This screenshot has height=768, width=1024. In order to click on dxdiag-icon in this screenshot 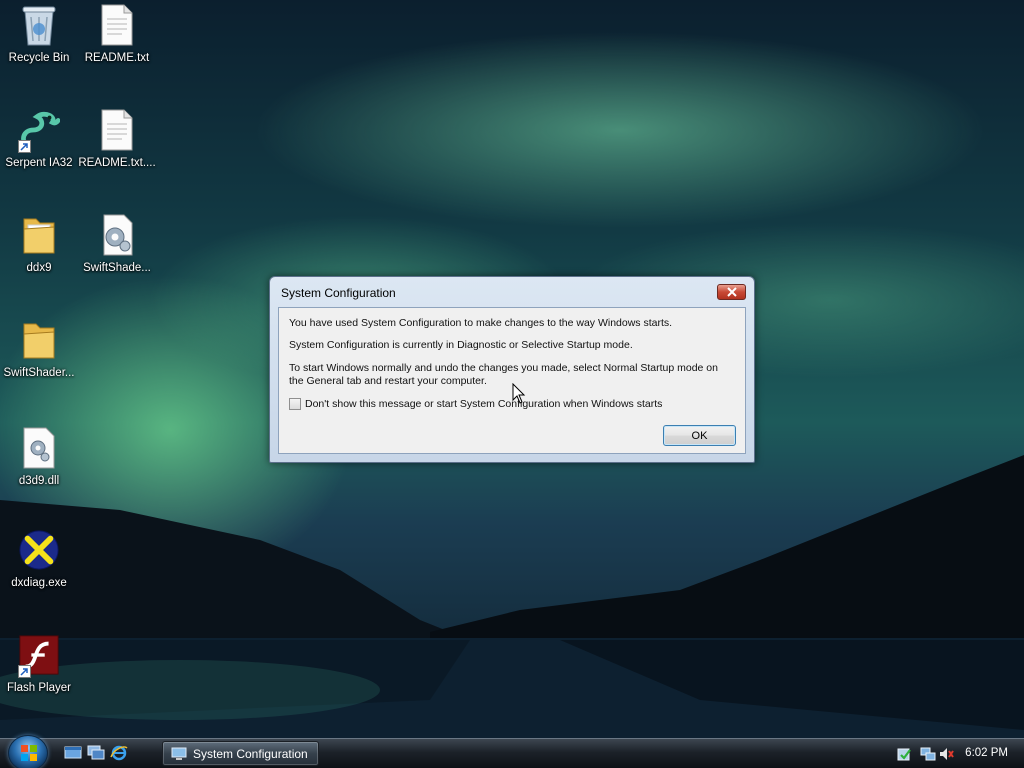, I will do `click(39, 550)`.